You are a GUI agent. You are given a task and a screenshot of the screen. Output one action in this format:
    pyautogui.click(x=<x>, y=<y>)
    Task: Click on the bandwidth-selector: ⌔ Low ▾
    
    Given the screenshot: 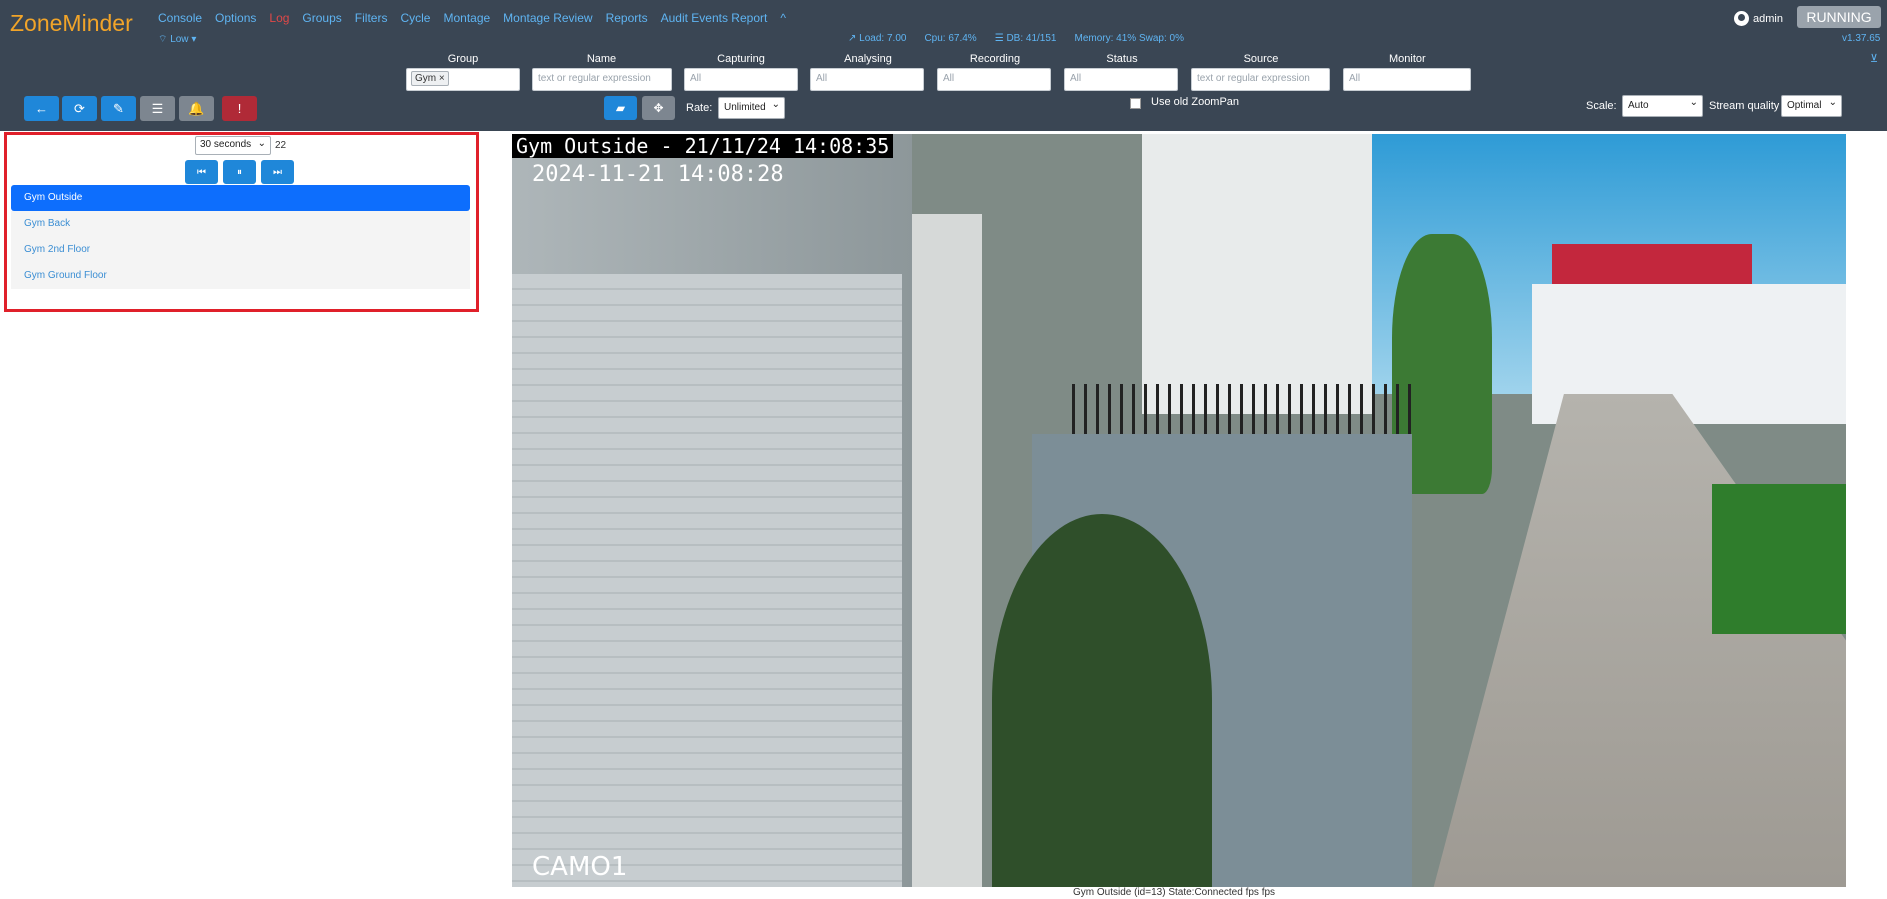 What is the action you would take?
    pyautogui.click(x=177, y=39)
    